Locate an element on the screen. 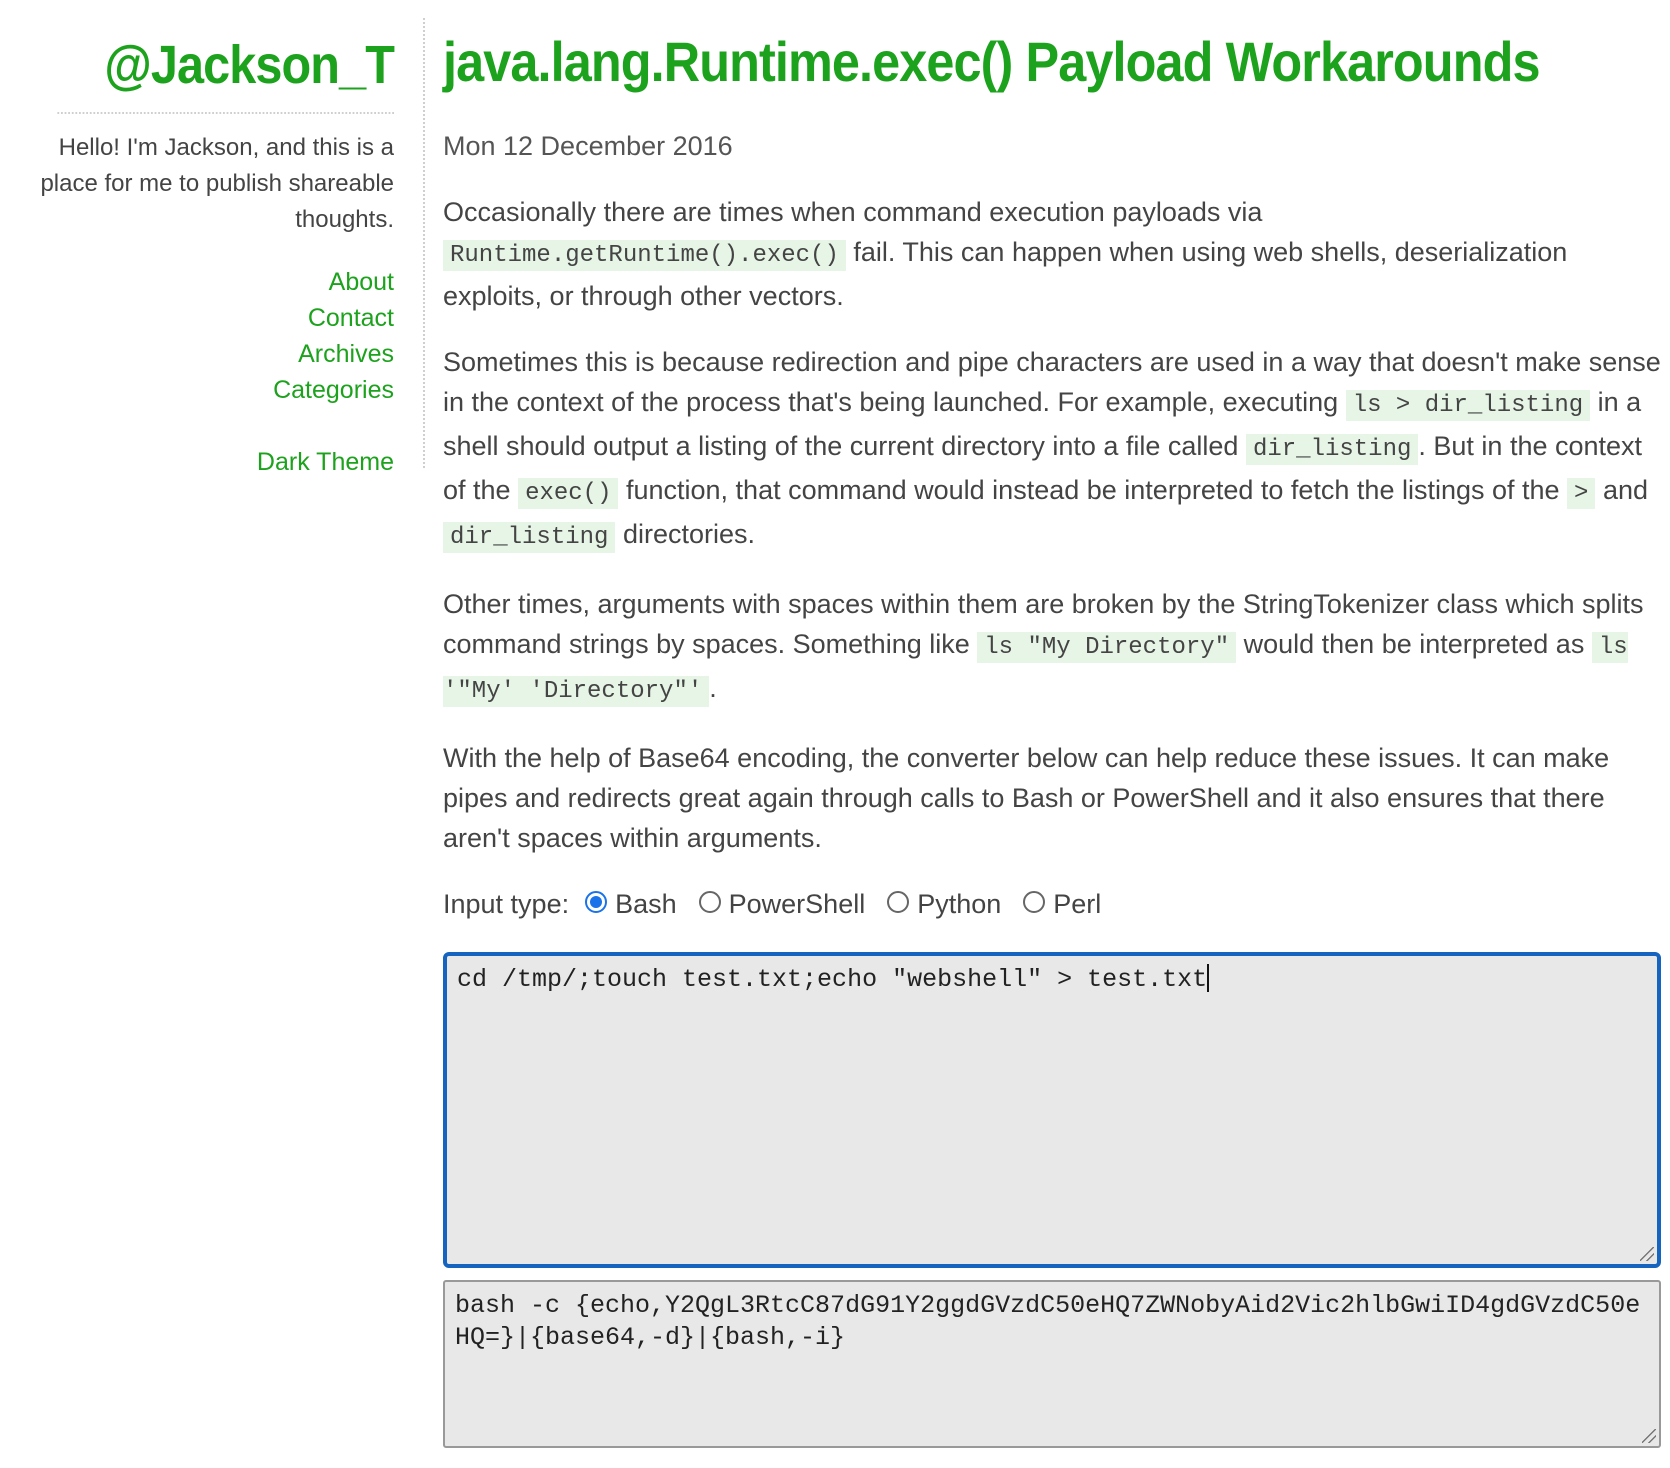  input-type-label: Input type: is located at coordinates (506, 904).